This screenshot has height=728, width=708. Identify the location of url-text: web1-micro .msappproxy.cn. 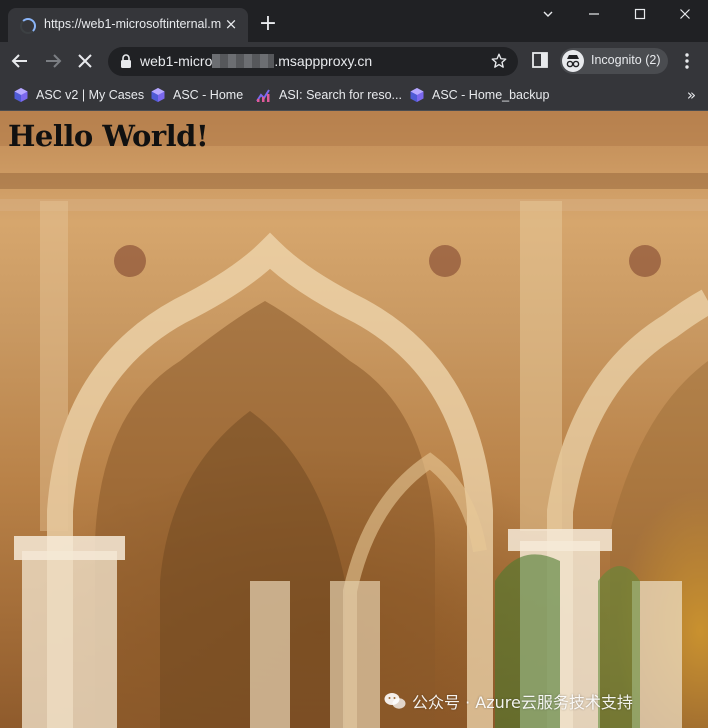
(256, 61).